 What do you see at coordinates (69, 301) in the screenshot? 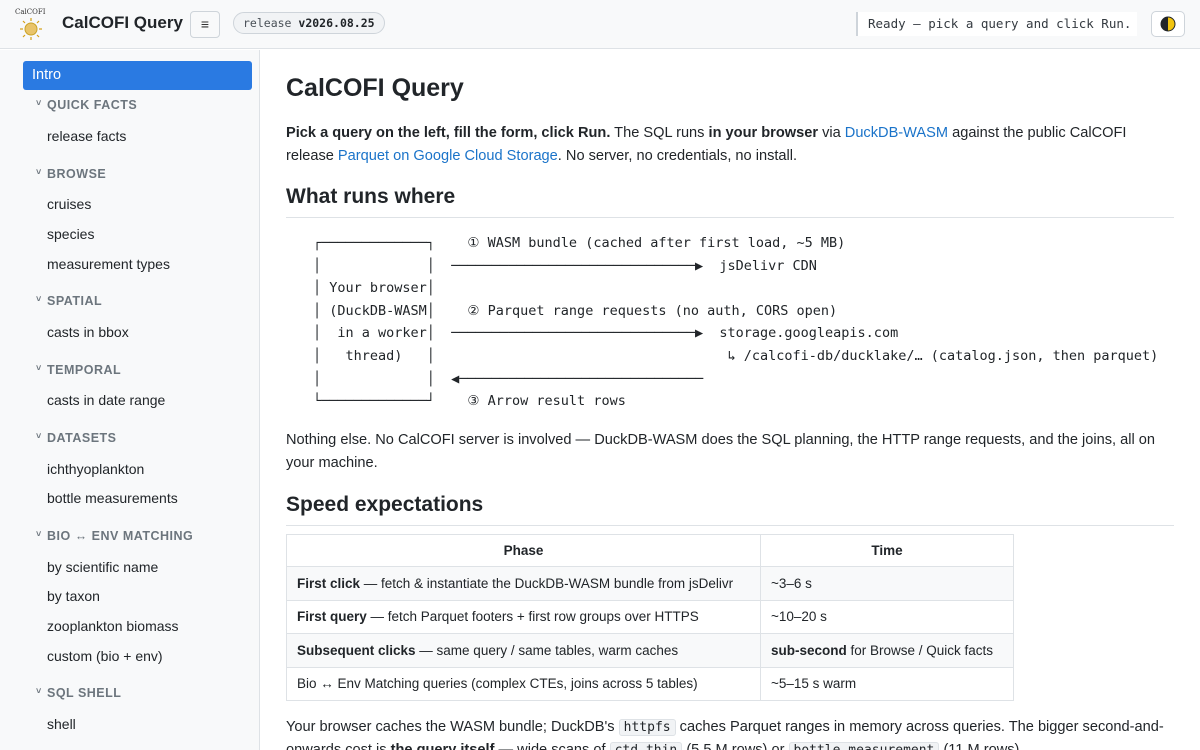
I see `sidebar-section-spatial: ˅ SPATIAL` at bounding box center [69, 301].